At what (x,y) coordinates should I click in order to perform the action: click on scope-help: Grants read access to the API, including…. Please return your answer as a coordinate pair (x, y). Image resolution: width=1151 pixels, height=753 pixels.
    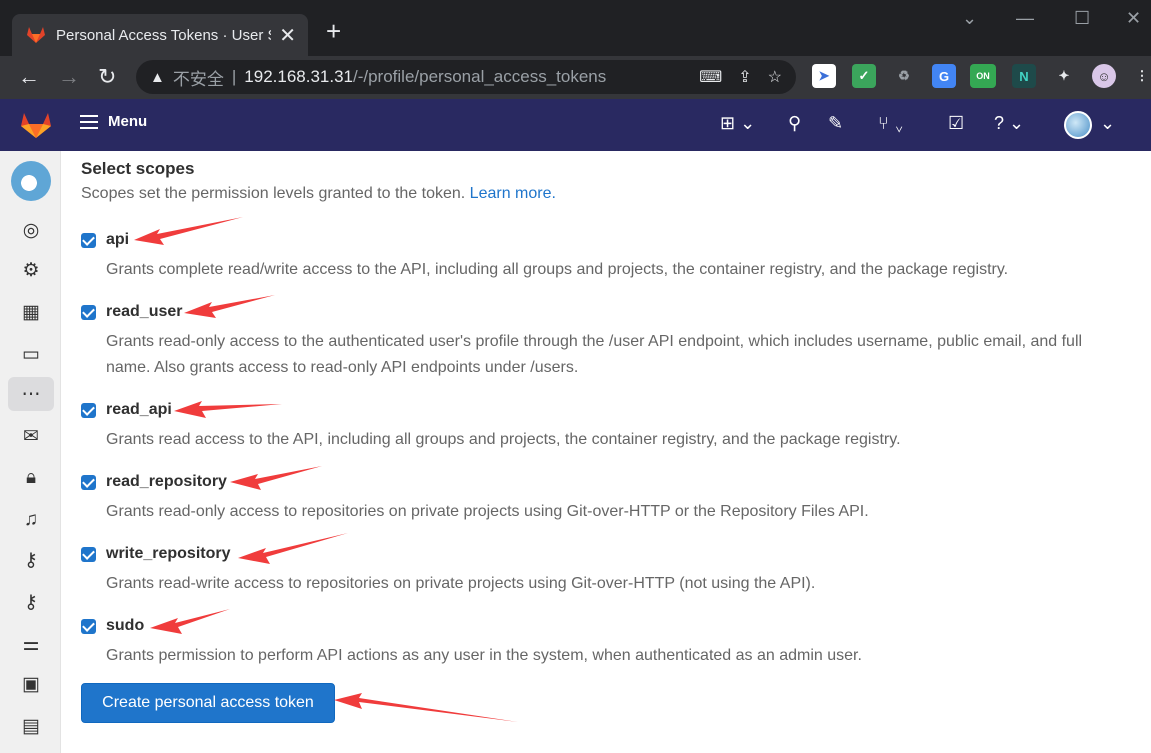
    Looking at the image, I should click on (503, 439).